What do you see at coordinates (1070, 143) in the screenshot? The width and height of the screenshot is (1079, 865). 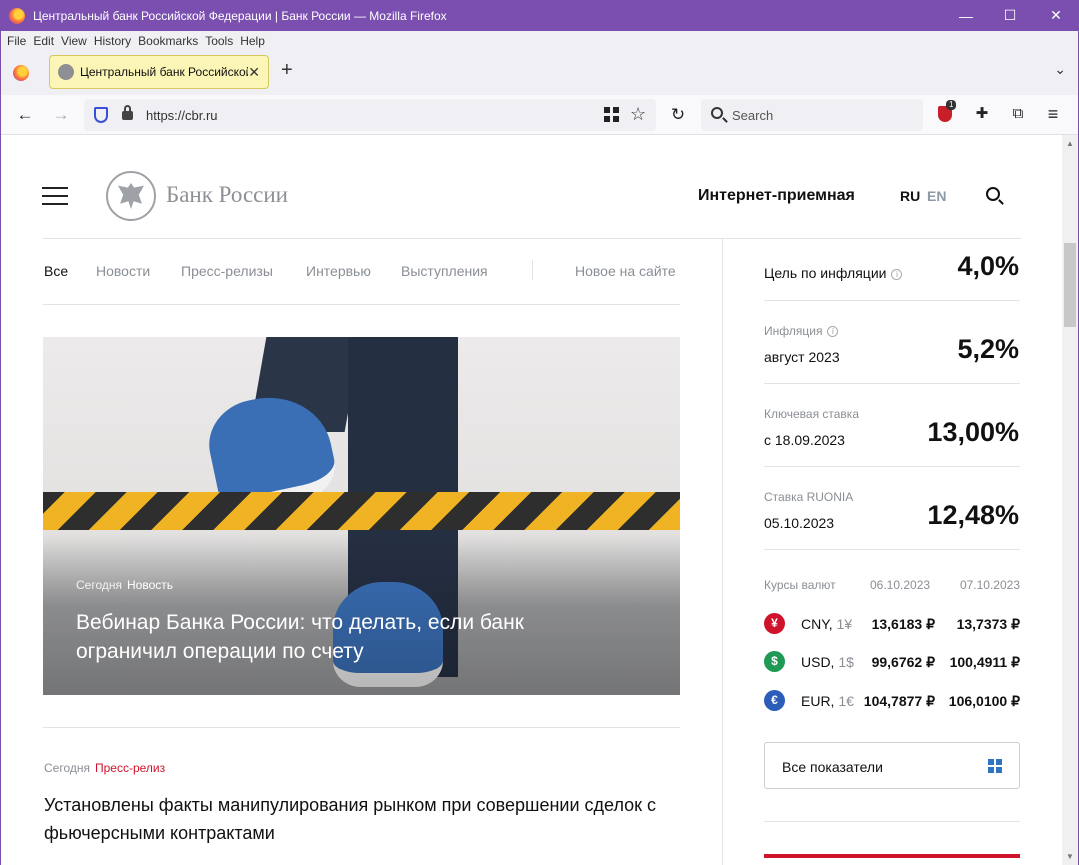 I see `scroll-up-arrow-icon: ▲` at bounding box center [1070, 143].